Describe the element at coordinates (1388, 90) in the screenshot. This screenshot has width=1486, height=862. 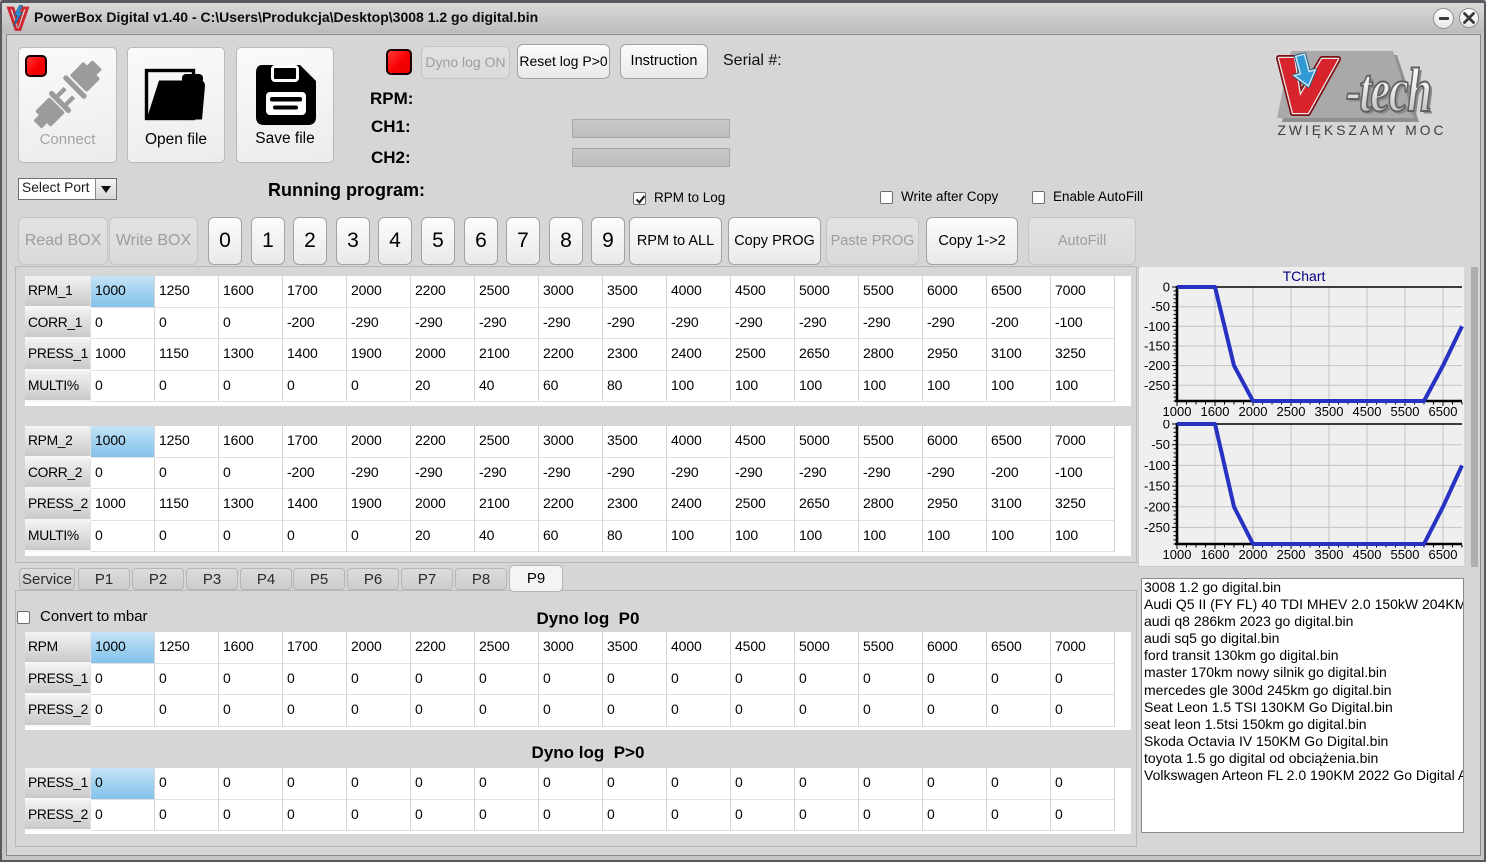
I see `svg-text: -tech` at that location.